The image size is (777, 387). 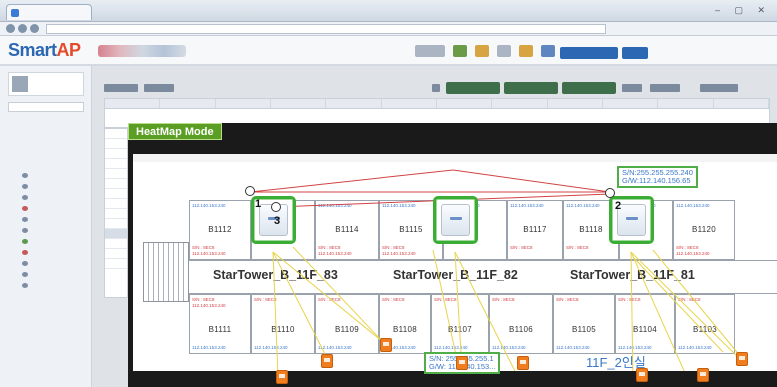 What do you see at coordinates (46, 84) in the screenshot?
I see `user-card` at bounding box center [46, 84].